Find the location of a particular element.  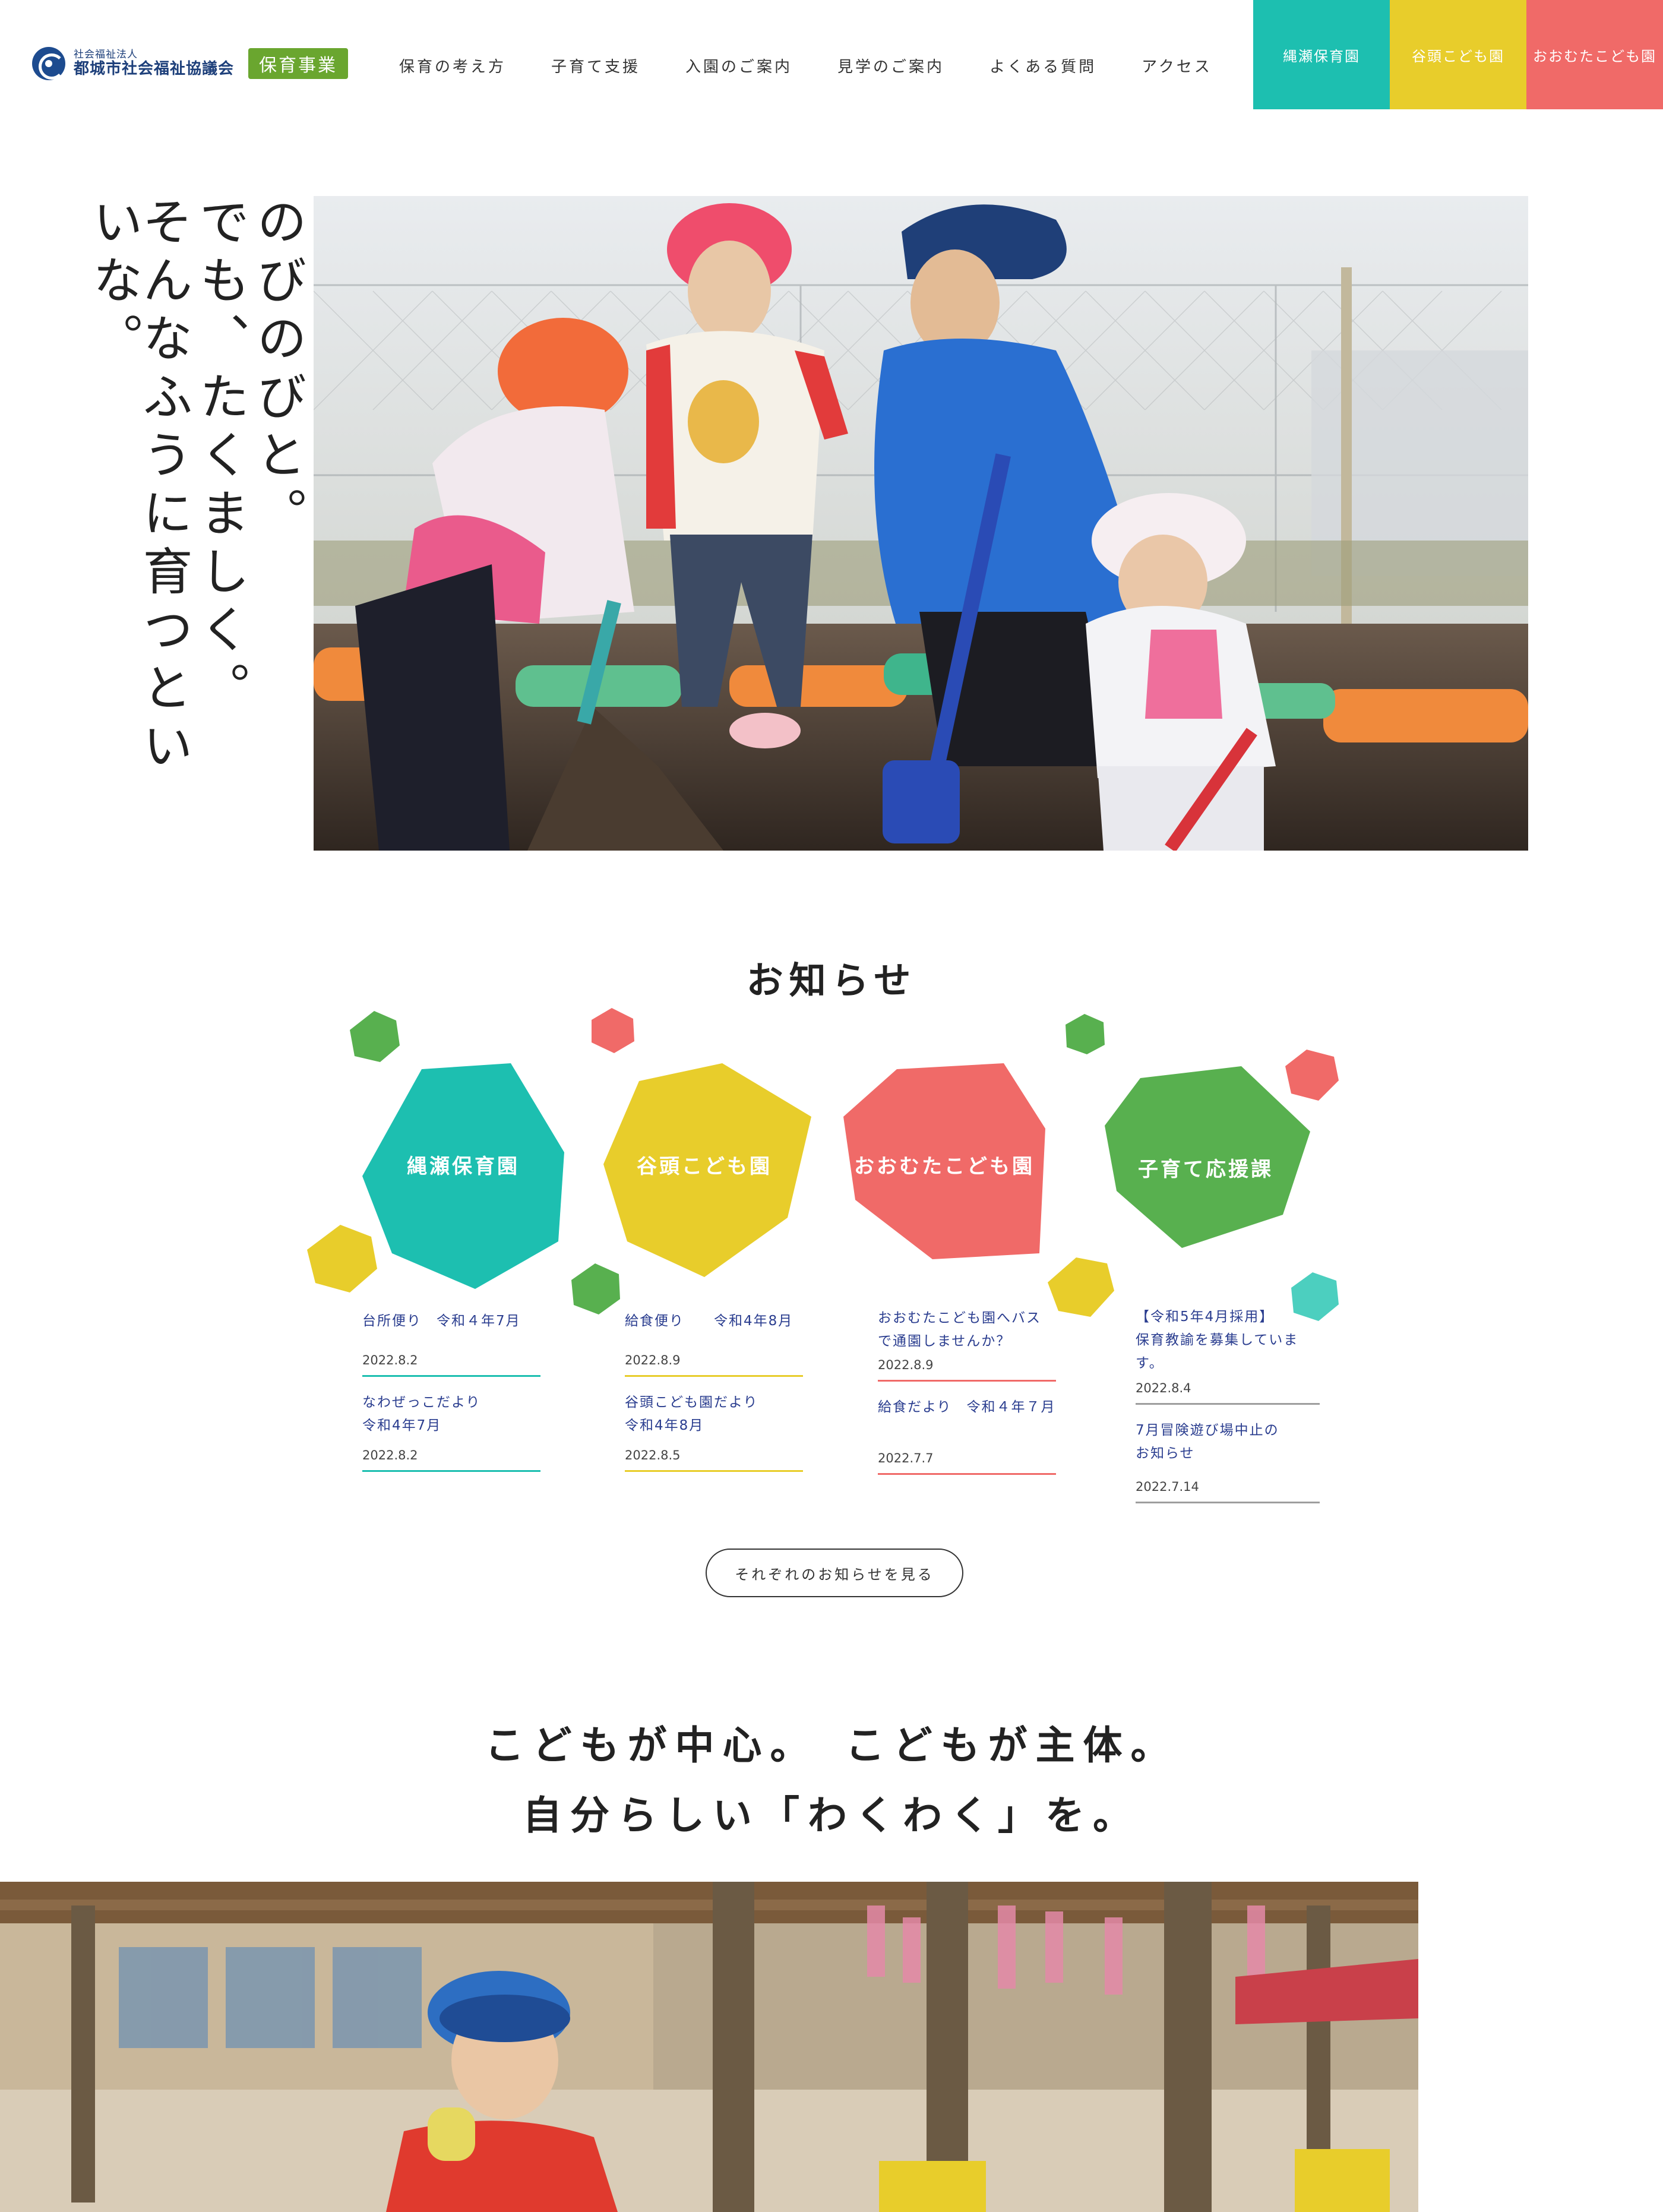

news-item-title: 7月冒険遊び場中止の お知らせ is located at coordinates (1207, 1442).